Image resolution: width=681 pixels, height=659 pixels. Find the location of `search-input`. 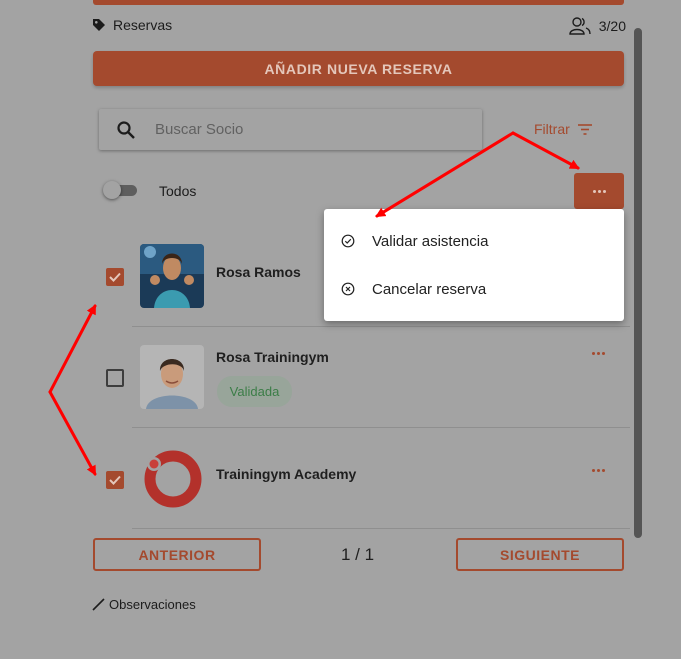

search-input is located at coordinates (305, 129).